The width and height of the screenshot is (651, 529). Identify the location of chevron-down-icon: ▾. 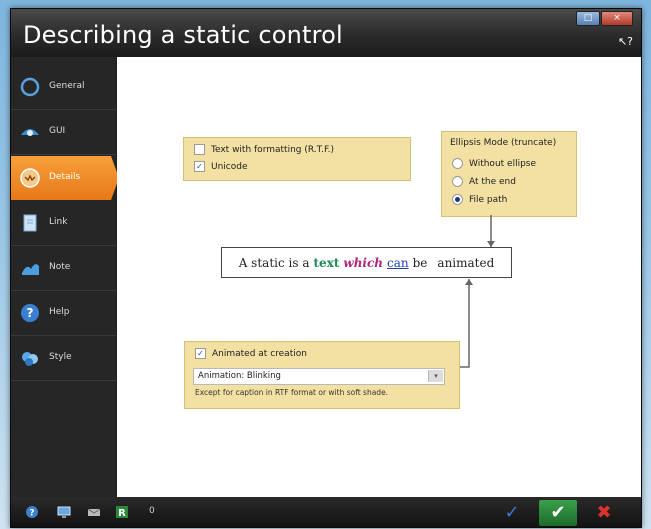
(435, 376).